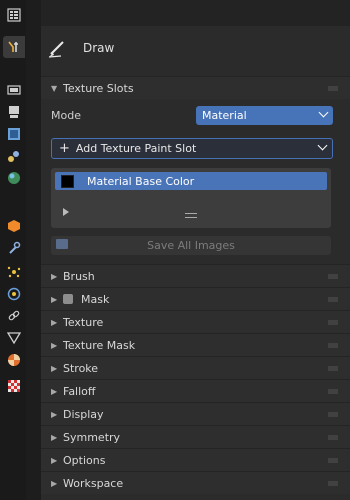  Describe the element at coordinates (195, 390) in the screenshot. I see `panel-header-falloff: ▶ Falloff` at that location.